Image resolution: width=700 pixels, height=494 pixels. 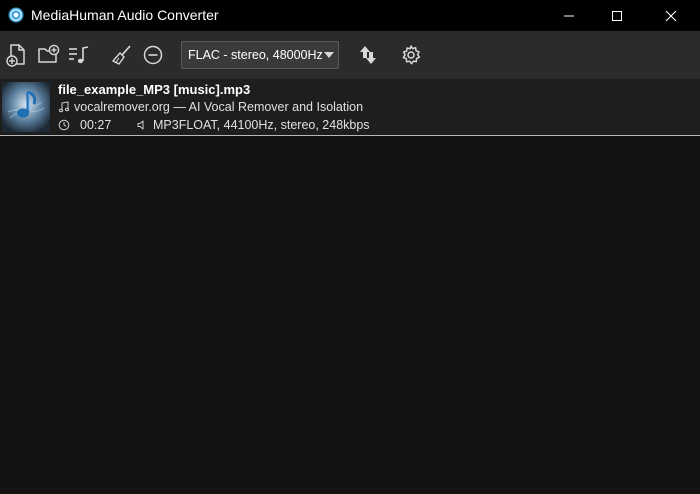 I want to click on file-format-info: MP3FLOAT, 44100Hz, stereo, 248kbps, so click(x=261, y=125).